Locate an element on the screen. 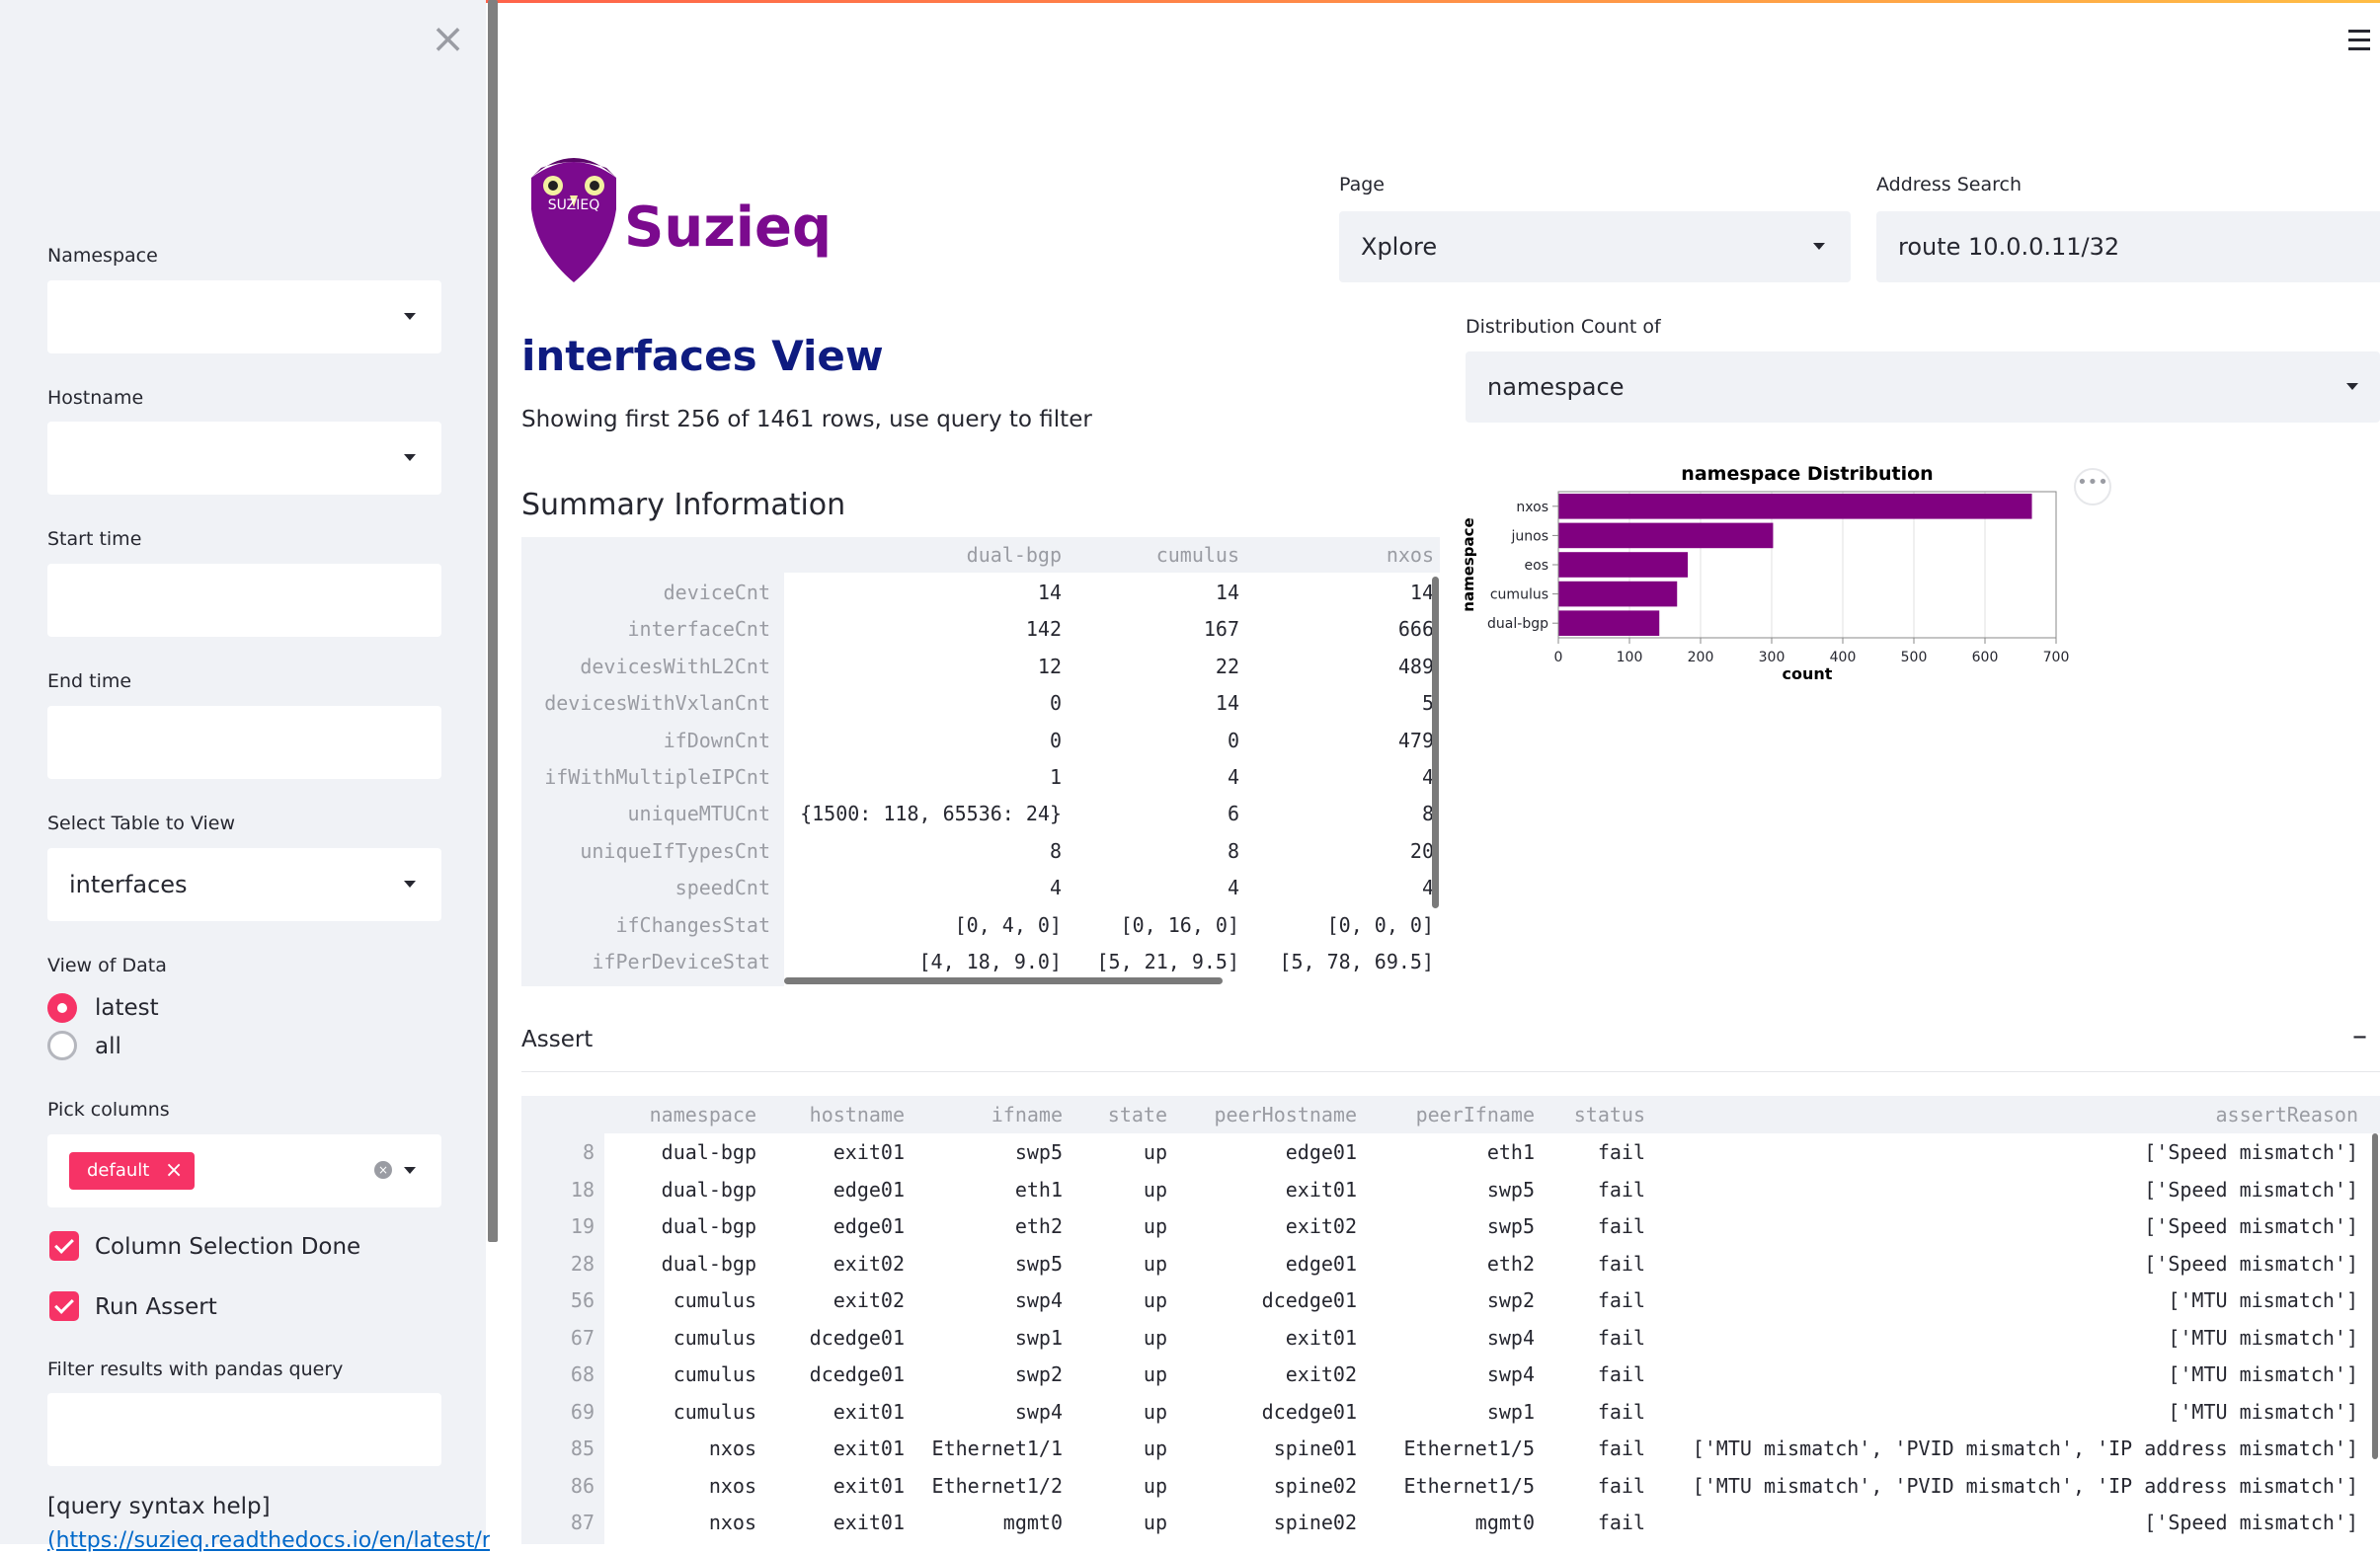 This screenshot has width=2380, height=1553. chart-category-label: eos is located at coordinates (1536, 566).